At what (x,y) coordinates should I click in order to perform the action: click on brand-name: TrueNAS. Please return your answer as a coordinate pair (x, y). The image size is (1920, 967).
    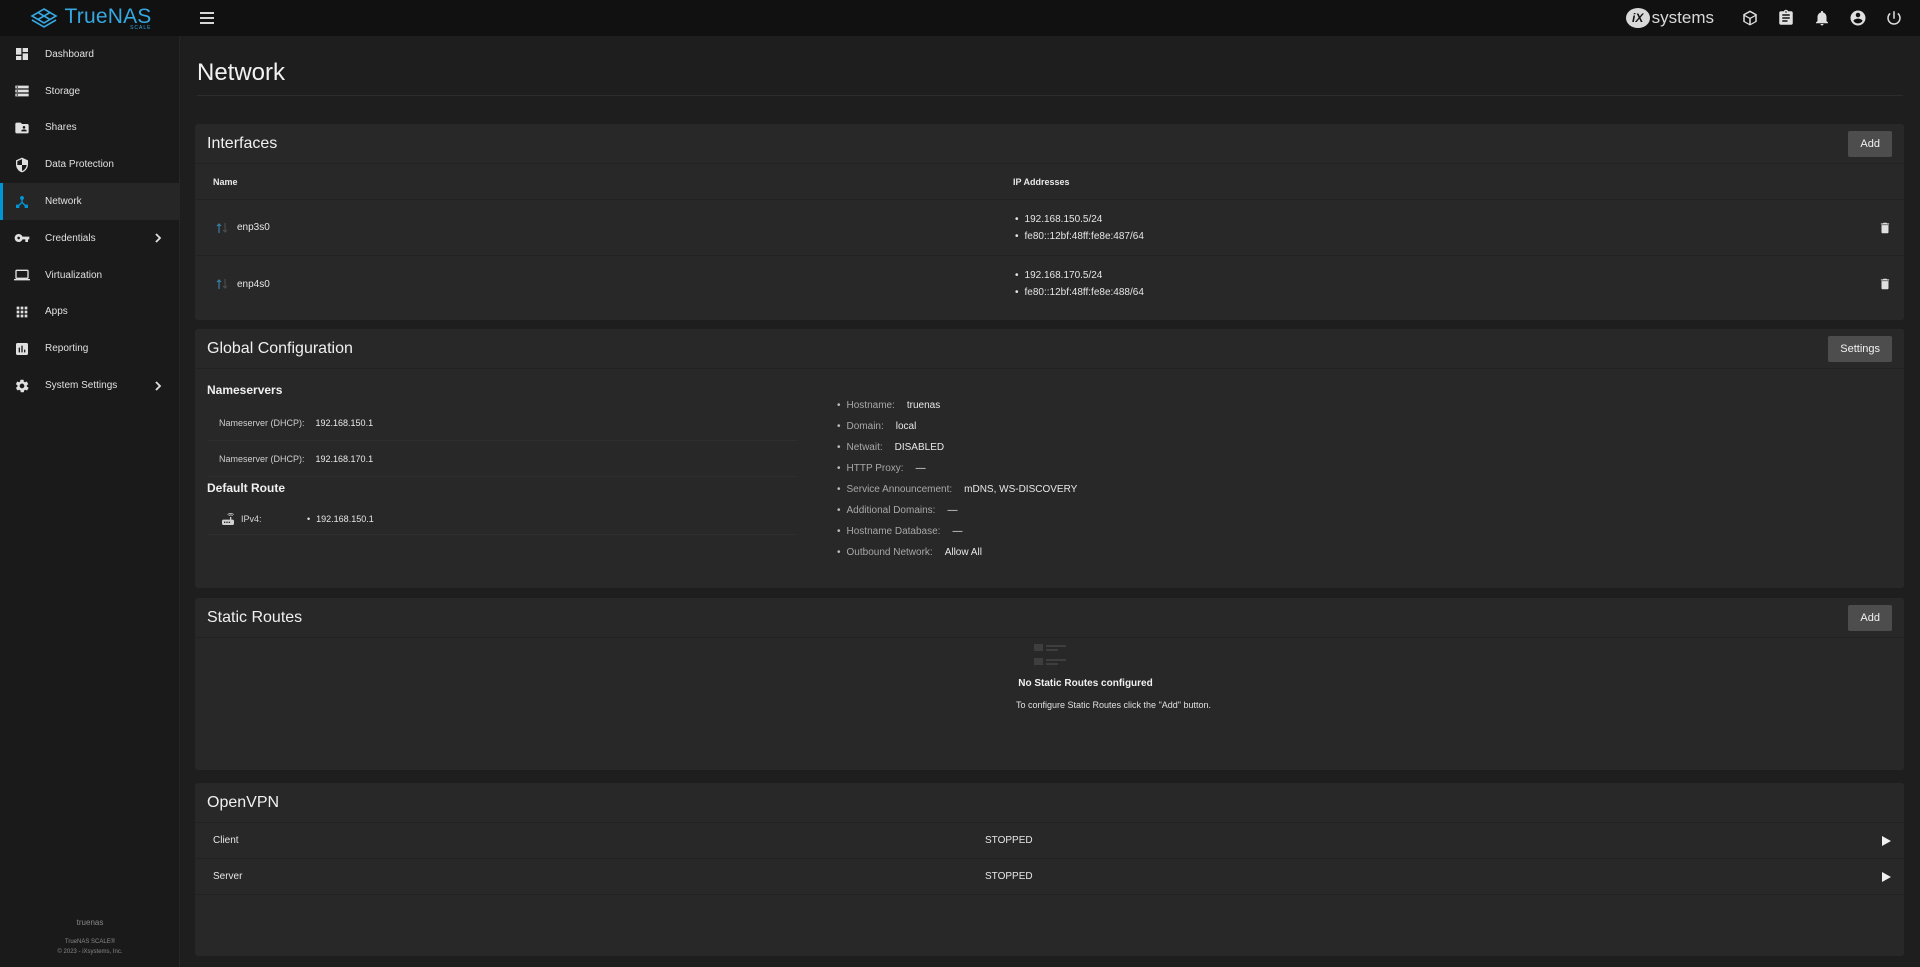
    Looking at the image, I should click on (108, 16).